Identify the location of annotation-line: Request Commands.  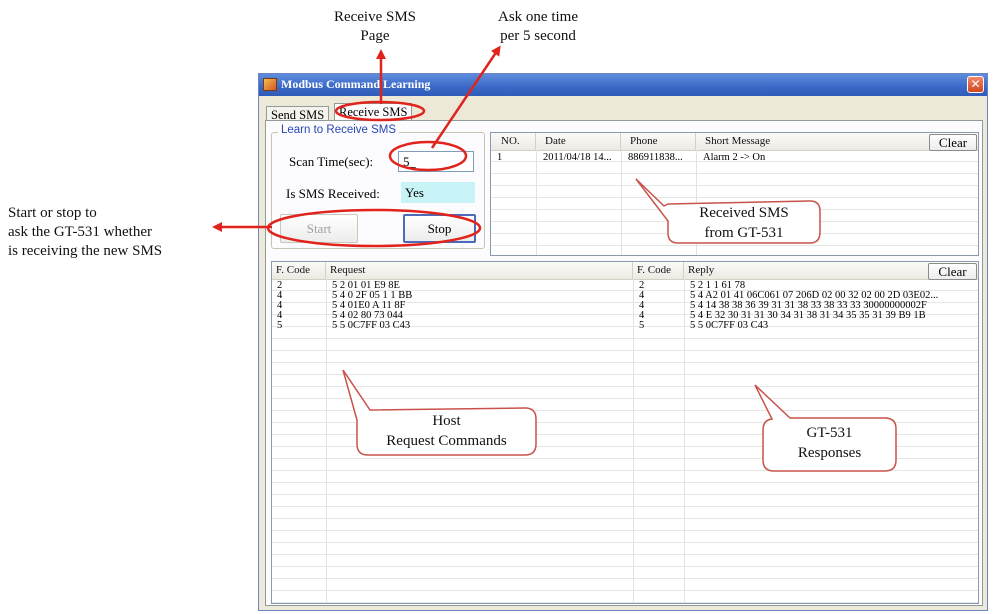
(446, 441).